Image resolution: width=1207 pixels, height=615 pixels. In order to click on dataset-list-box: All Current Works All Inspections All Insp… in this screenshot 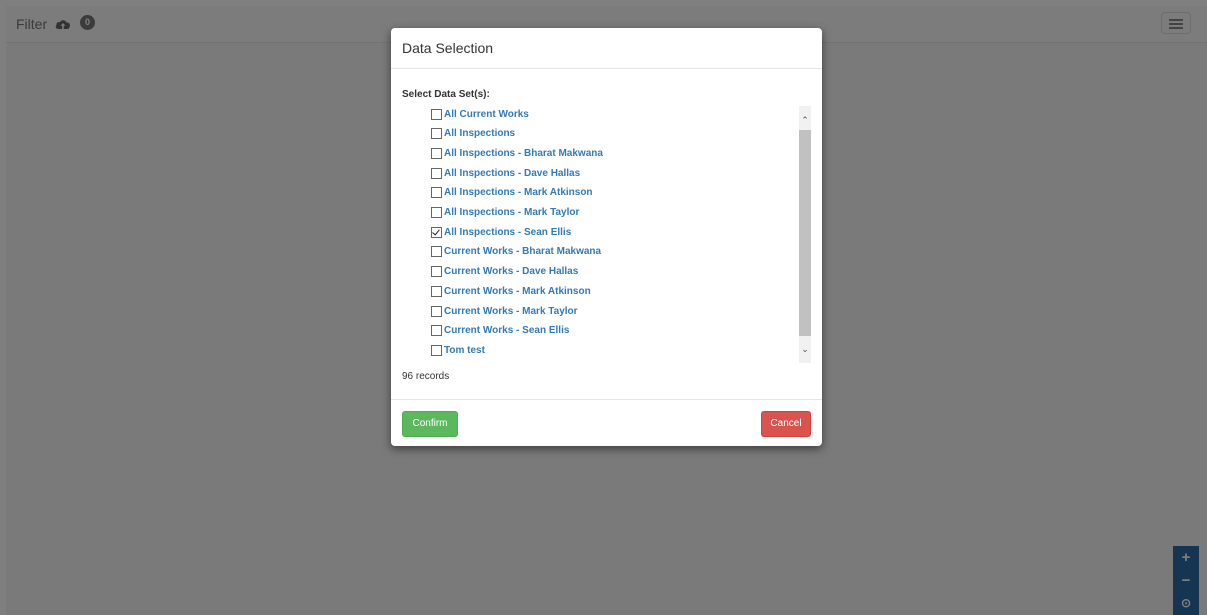, I will do `click(616, 234)`.